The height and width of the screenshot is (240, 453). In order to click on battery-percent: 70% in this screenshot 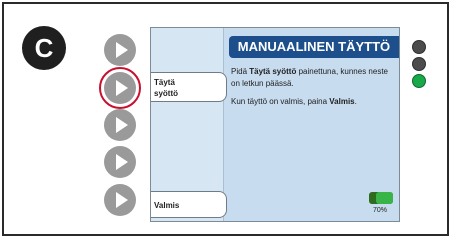, I will do `click(379, 210)`.